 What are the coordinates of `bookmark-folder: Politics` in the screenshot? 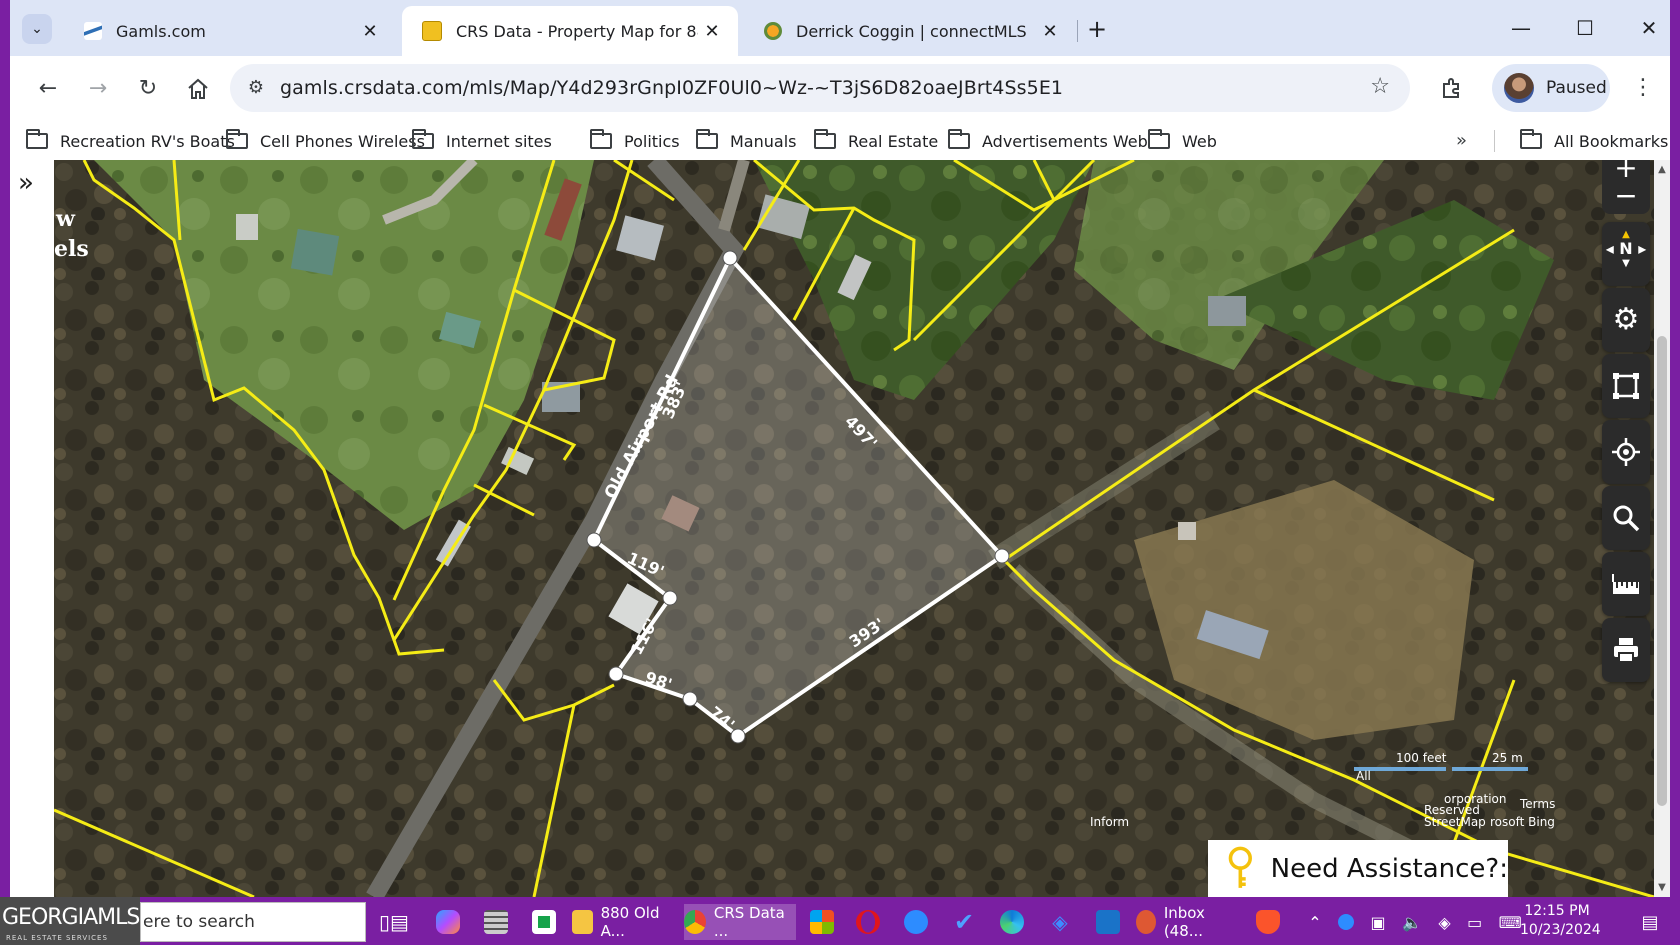 It's located at (635, 141).